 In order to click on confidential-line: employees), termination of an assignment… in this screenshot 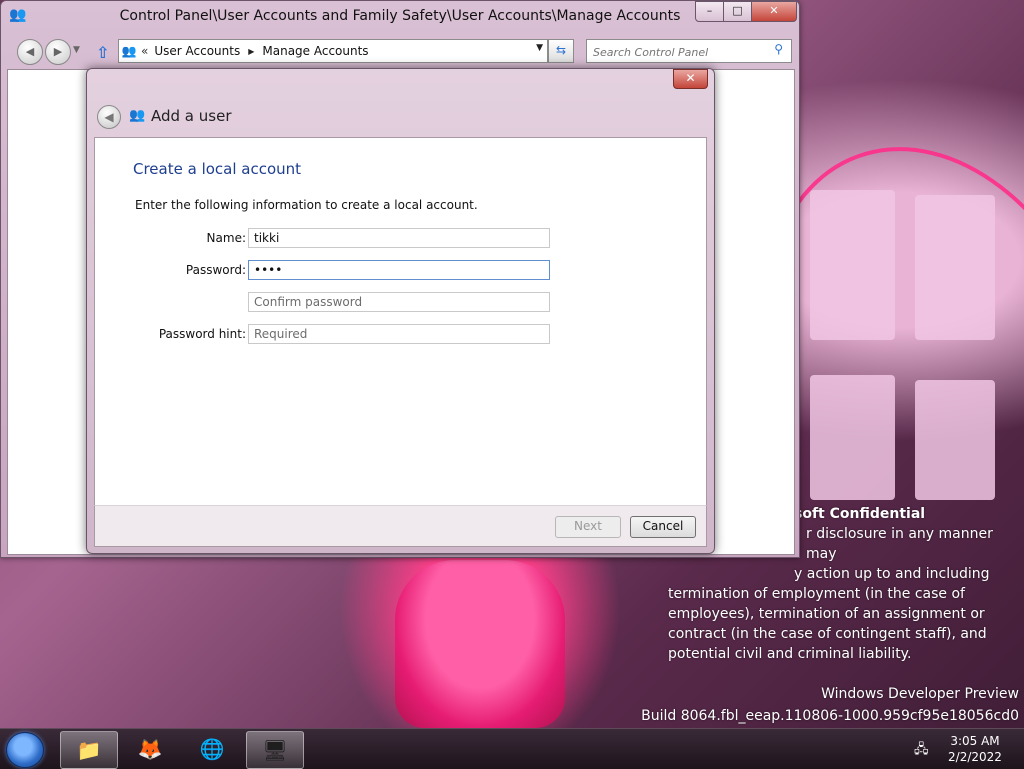, I will do `click(826, 614)`.